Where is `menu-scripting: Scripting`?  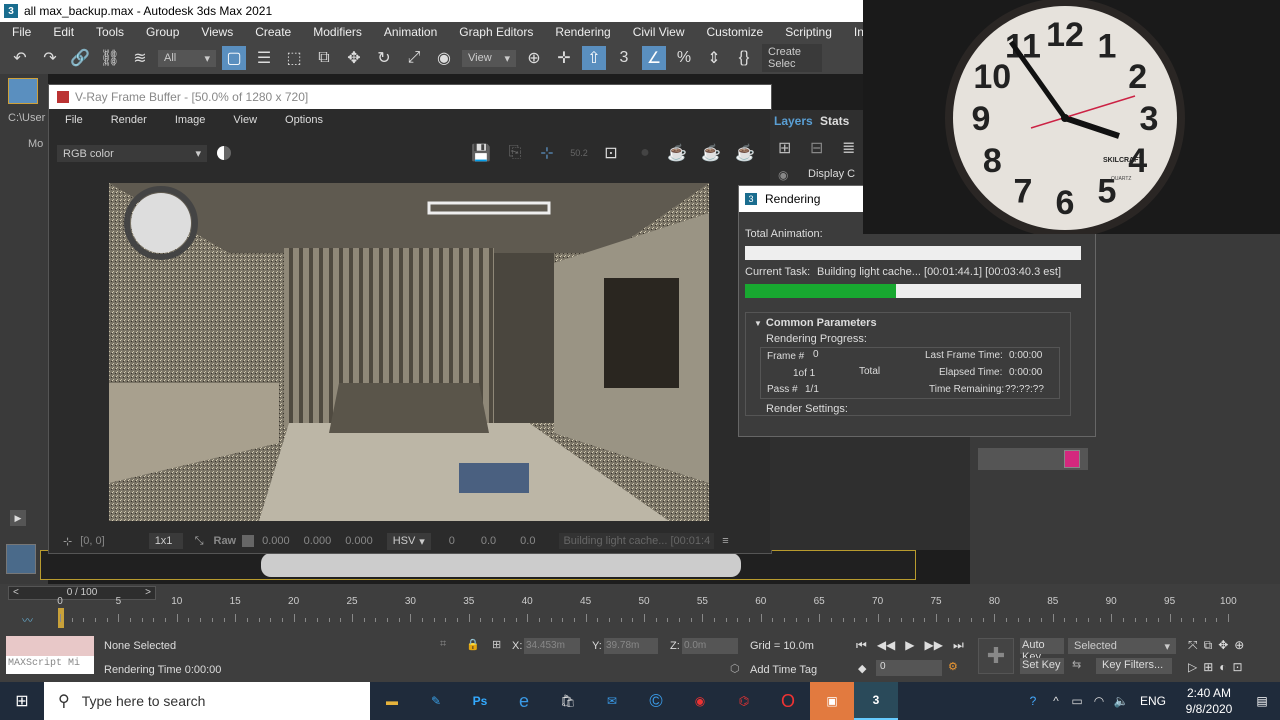
menu-scripting: Scripting is located at coordinates (807, 32).